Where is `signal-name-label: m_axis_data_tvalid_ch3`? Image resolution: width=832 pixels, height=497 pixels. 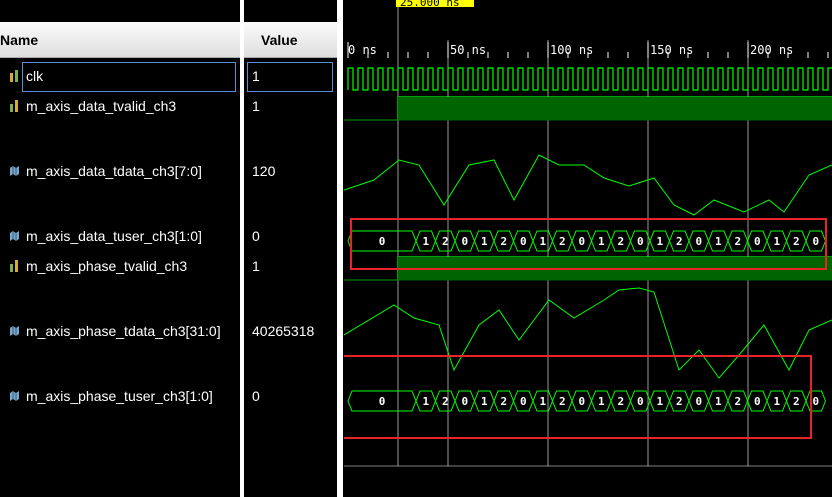
signal-name-label: m_axis_data_tvalid_ch3 is located at coordinates (101, 106).